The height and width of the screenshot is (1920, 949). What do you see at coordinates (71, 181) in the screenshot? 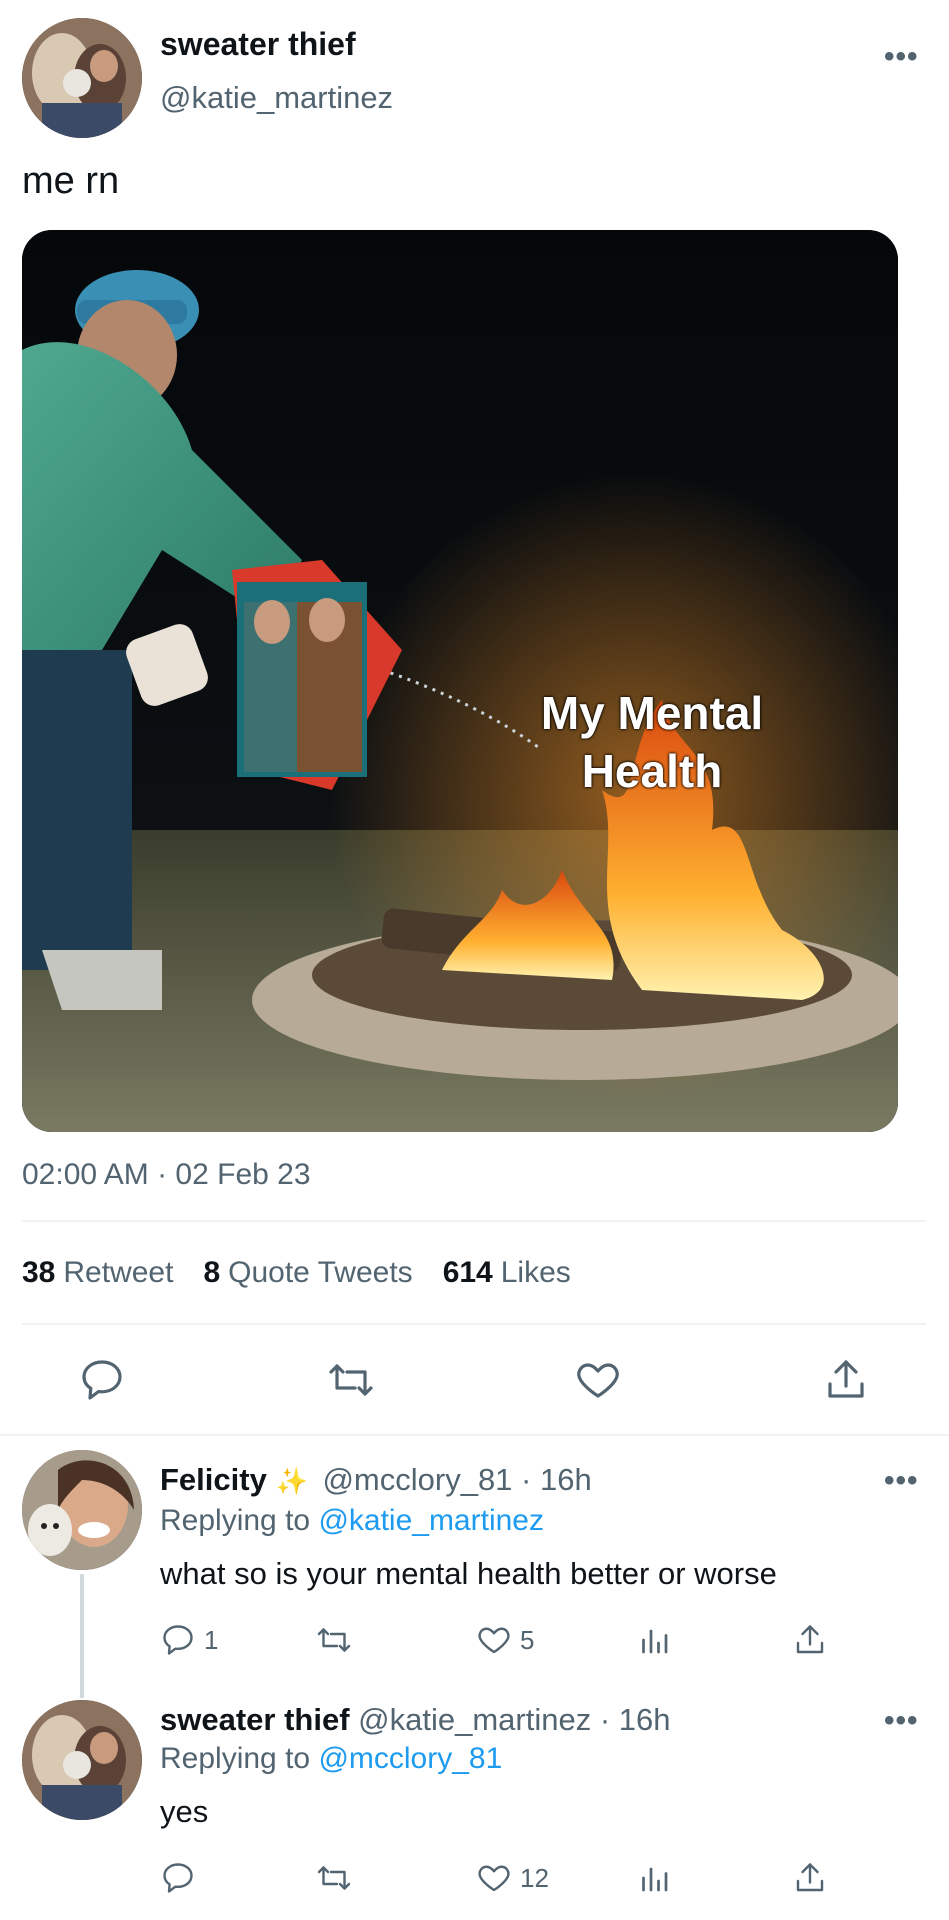
I see `tweet-text: me rn` at bounding box center [71, 181].